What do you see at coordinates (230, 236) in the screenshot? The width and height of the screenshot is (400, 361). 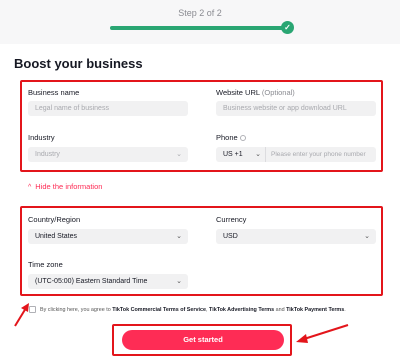 I see `currency-value: USD` at bounding box center [230, 236].